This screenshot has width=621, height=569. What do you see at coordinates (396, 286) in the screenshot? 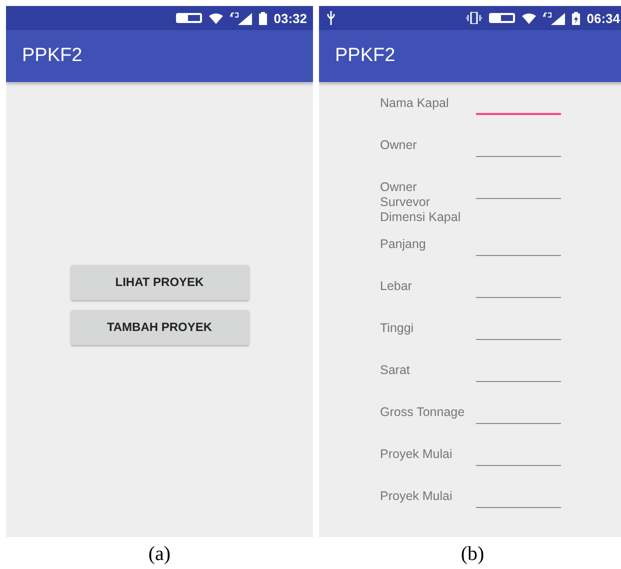
I see `field-label: Lebar` at bounding box center [396, 286].